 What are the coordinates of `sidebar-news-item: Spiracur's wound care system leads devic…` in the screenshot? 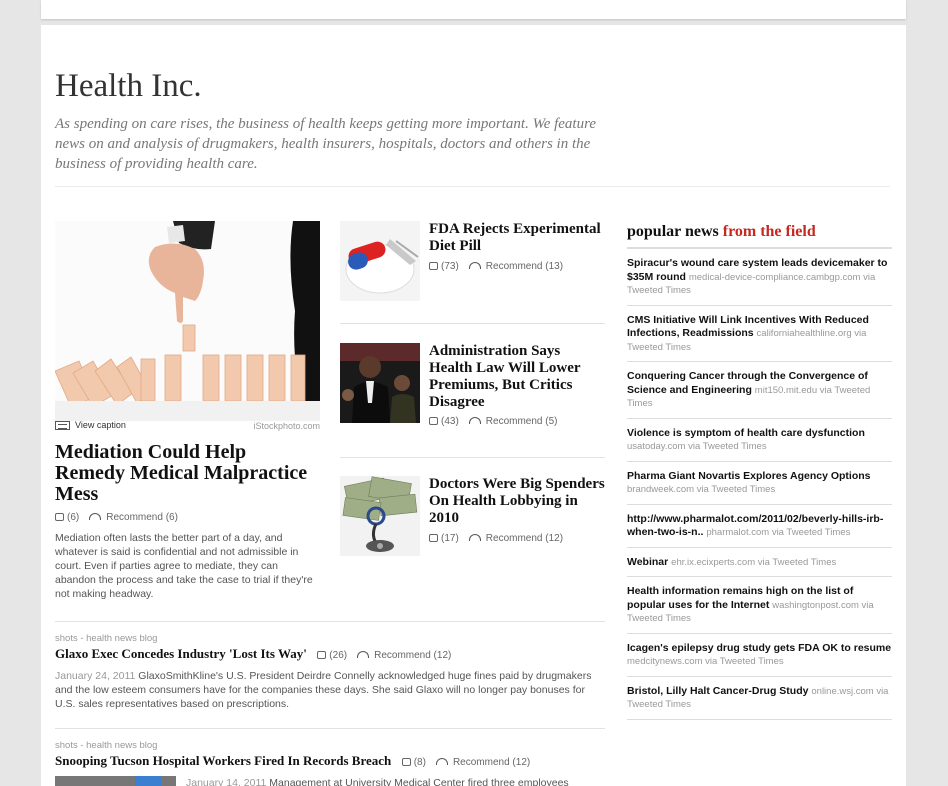 It's located at (759, 277).